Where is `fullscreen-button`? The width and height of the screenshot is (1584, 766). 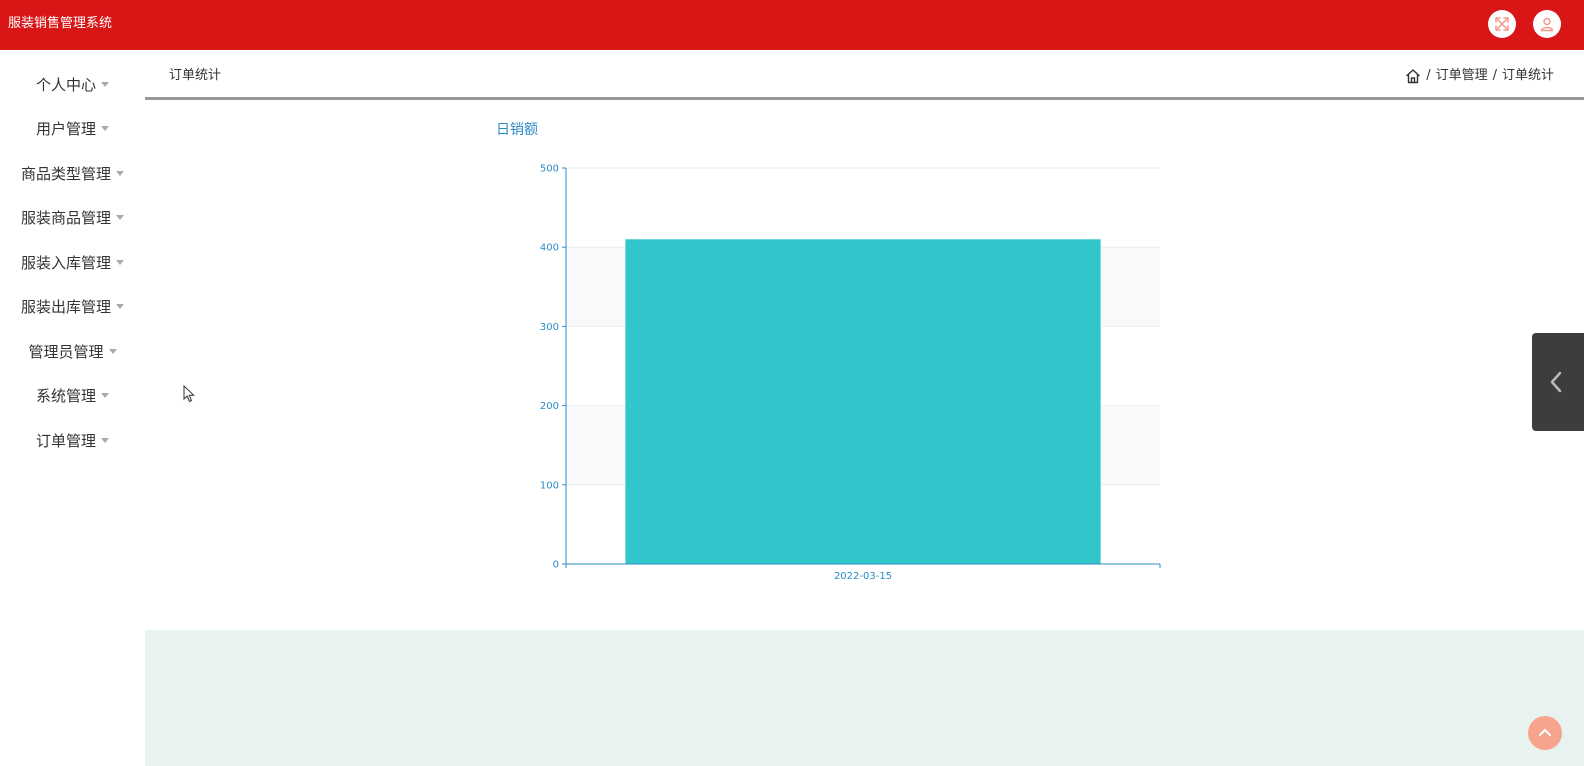
fullscreen-button is located at coordinates (1502, 24).